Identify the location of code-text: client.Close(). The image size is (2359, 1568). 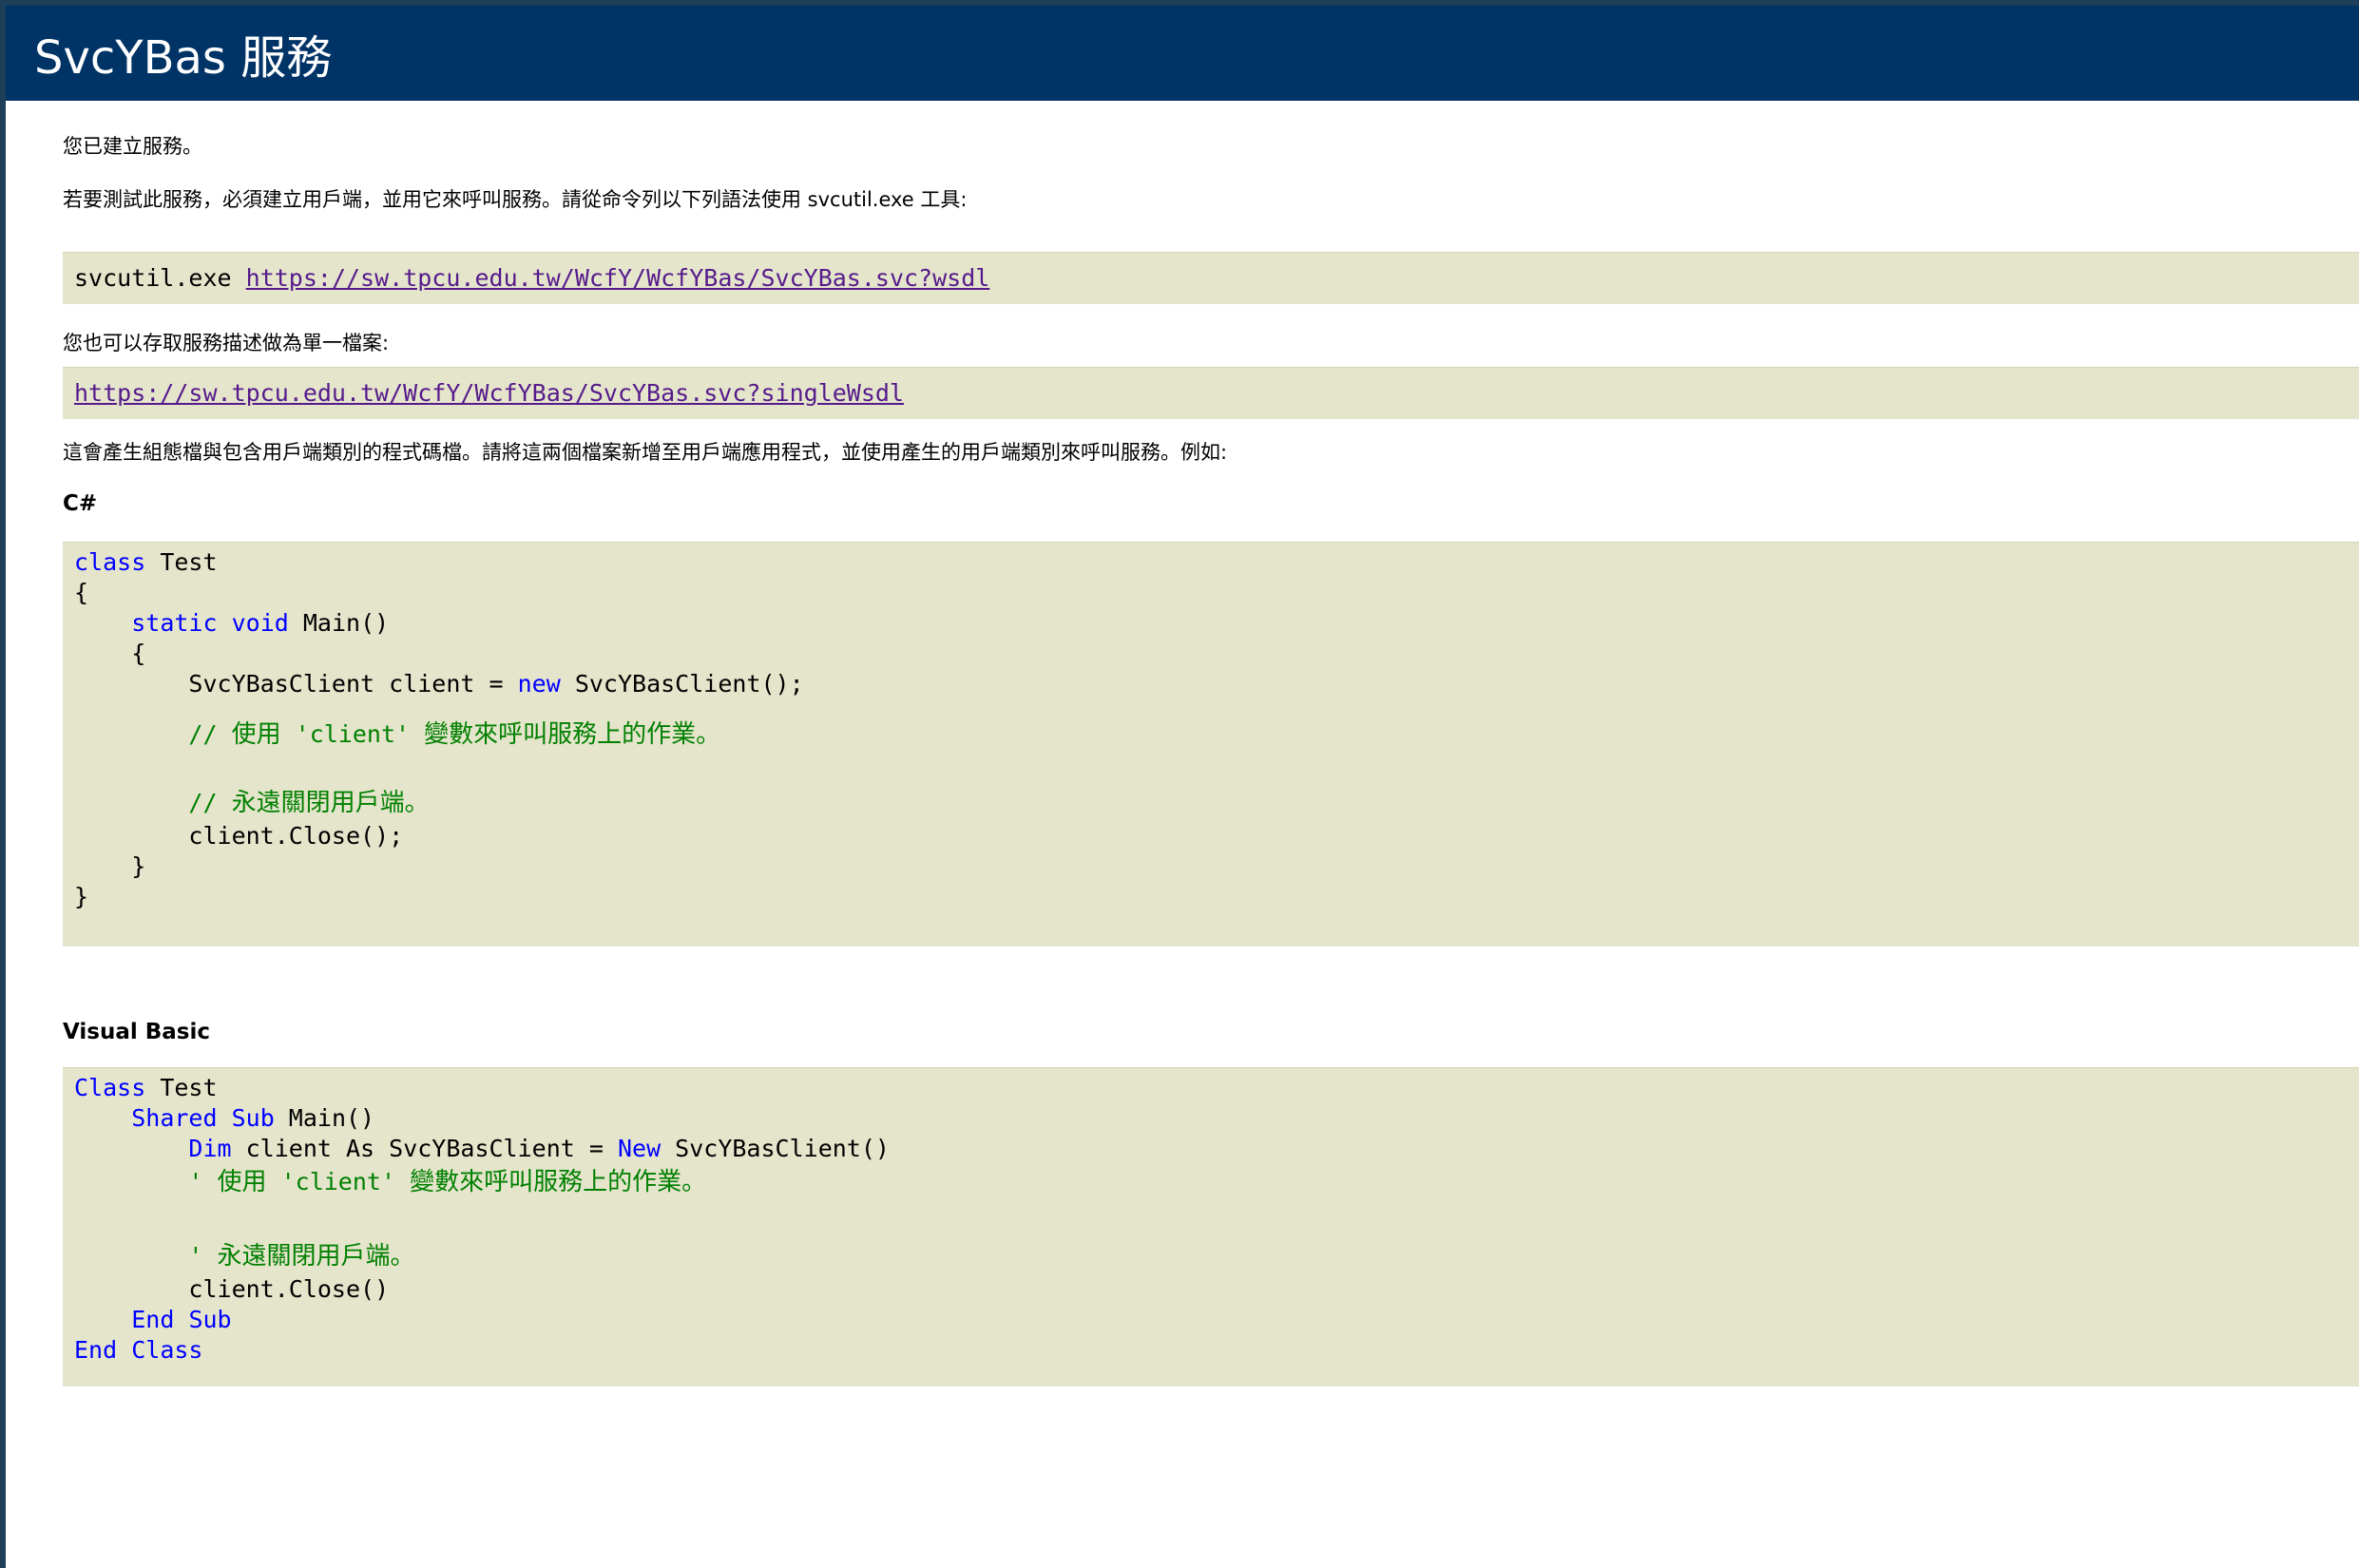
(289, 1289).